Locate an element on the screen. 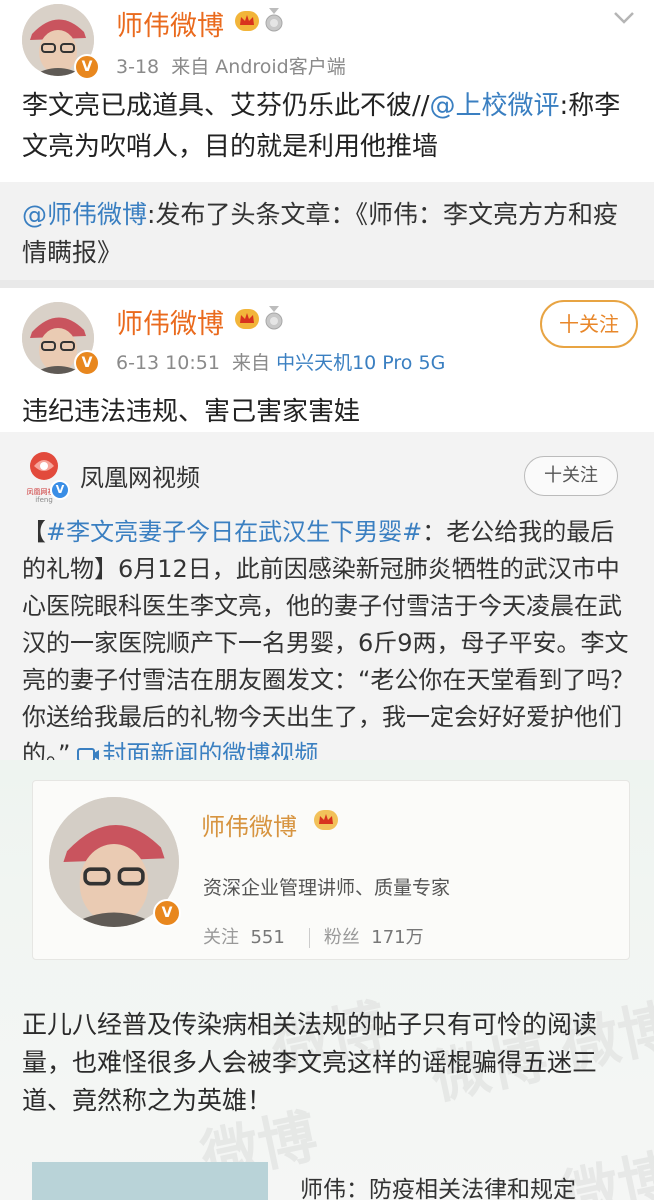 The height and width of the screenshot is (1200, 654). stats-divider is located at coordinates (309, 938).